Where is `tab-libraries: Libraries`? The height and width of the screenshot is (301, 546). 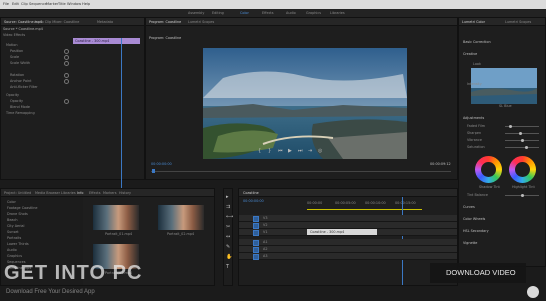
tab-libraries: Libraries is located at coordinates (68, 193).